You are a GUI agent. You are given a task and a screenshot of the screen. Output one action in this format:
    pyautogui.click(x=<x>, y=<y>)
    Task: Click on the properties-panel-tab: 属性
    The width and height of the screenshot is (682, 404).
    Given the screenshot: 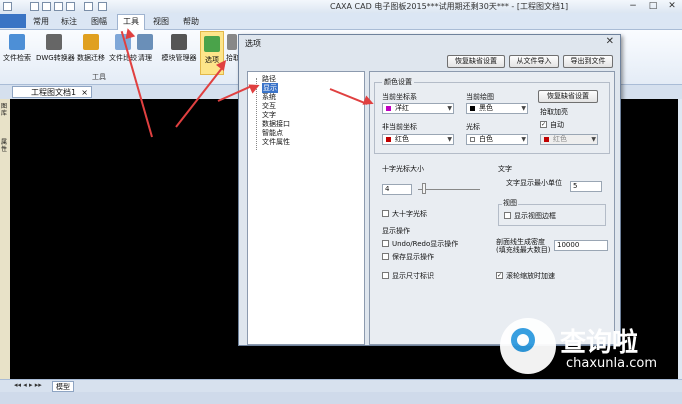 What is the action you would take?
    pyautogui.click(x=5, y=146)
    